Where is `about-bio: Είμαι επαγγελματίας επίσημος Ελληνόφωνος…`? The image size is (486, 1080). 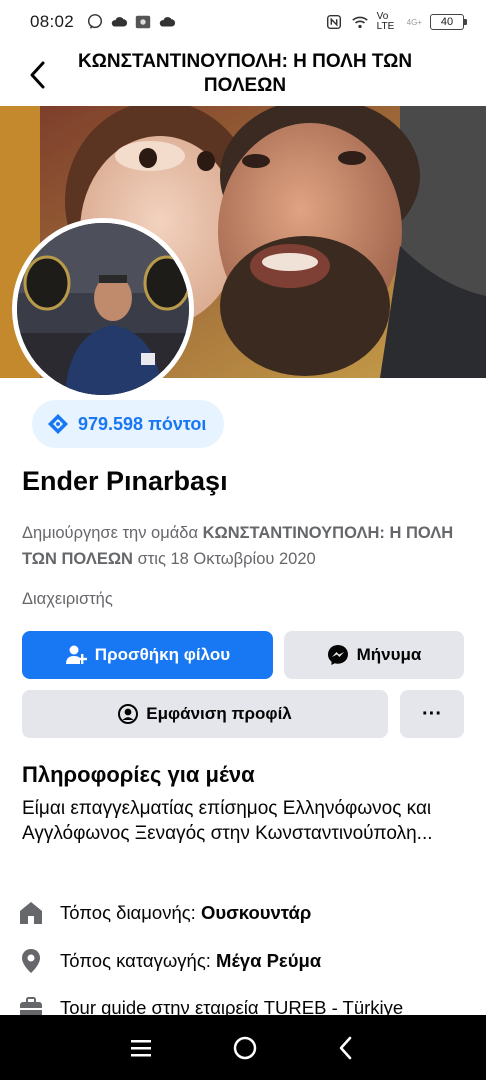 about-bio: Είμαι επαγγελματίας επίσημος Ελληνόφωνος… is located at coordinates (227, 821).